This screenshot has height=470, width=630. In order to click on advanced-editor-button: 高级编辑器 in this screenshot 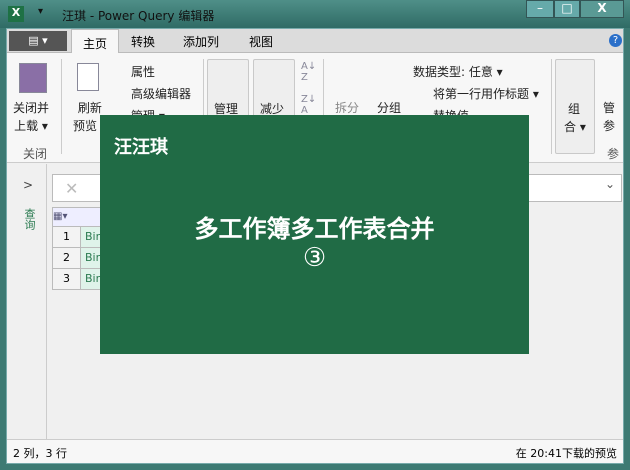, I will do `click(161, 93)`.